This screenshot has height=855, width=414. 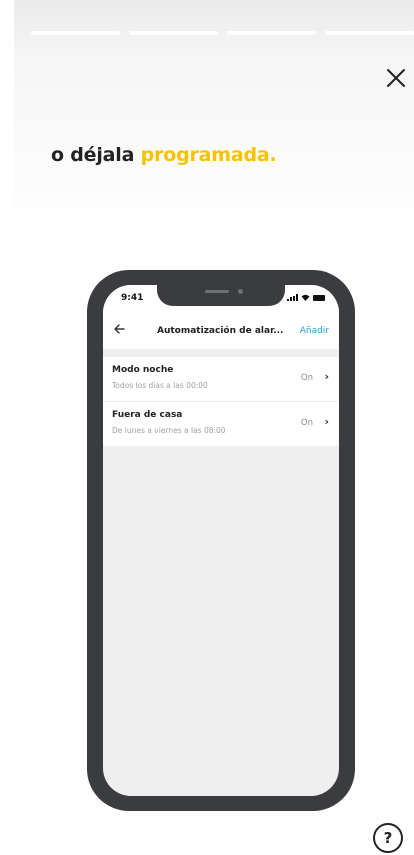 I want to click on phone-notch, so click(x=221, y=295).